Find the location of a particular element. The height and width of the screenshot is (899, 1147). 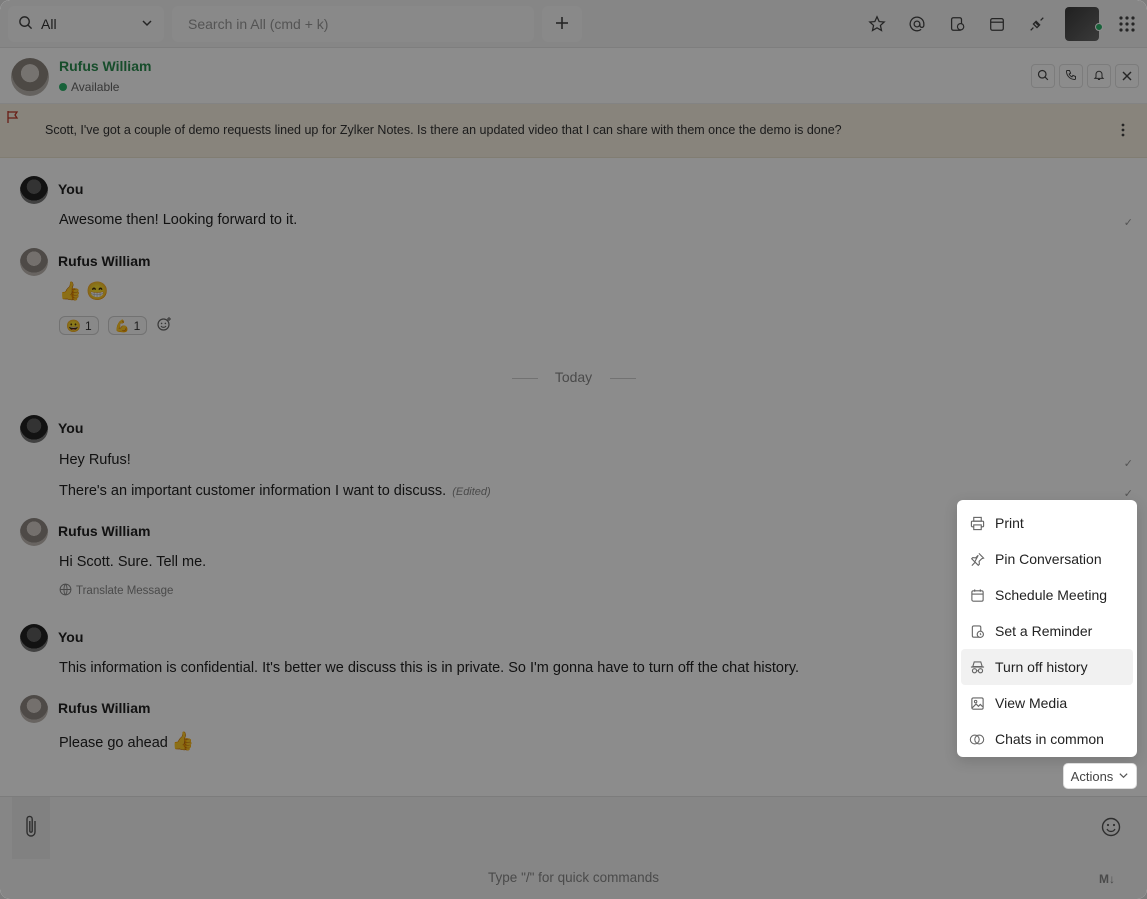

menu-item-schedule-meeting: Schedule Meeting is located at coordinates (1047, 595).